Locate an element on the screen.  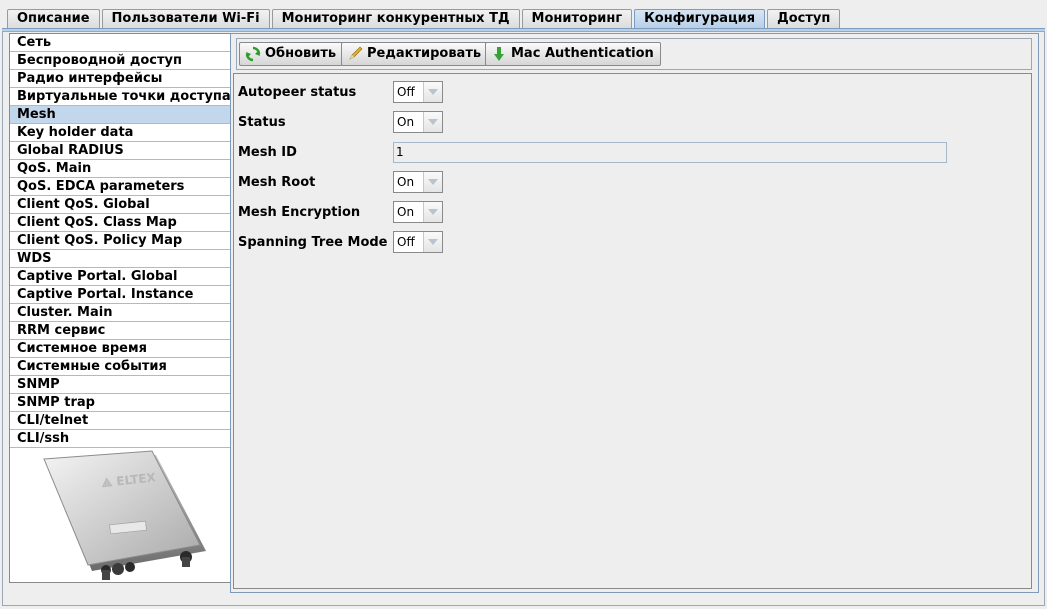
sidebar-item-global-radius: Global RADIUS is located at coordinates (121, 151).